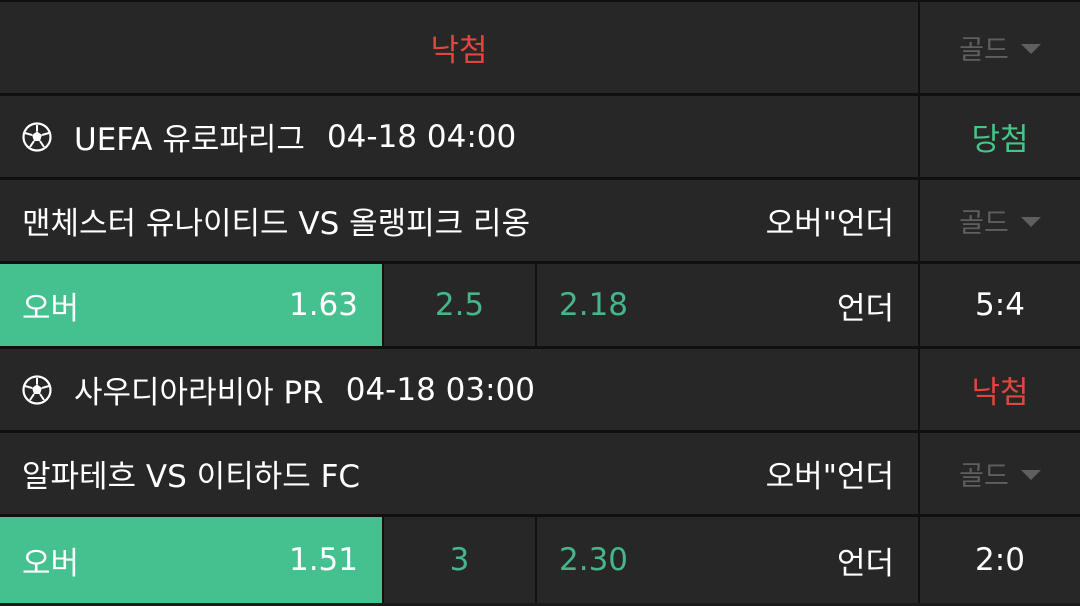 This screenshot has width=1080, height=606. What do you see at coordinates (51, 308) in the screenshot?
I see `match-1-over-label: 오버` at bounding box center [51, 308].